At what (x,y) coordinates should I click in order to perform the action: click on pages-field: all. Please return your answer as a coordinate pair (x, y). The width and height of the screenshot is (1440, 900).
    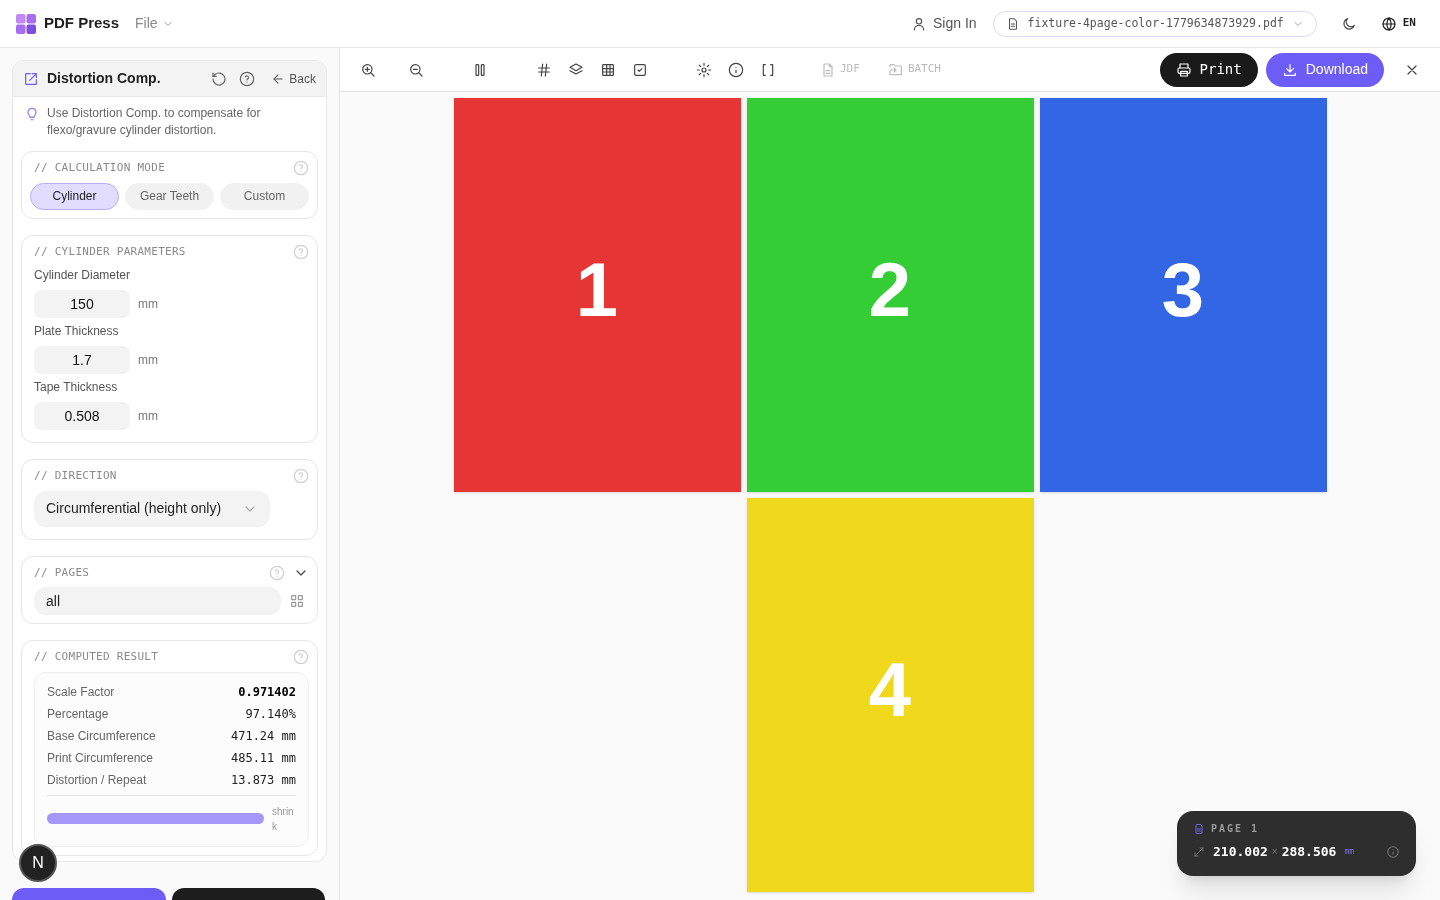
    Looking at the image, I should click on (157, 601).